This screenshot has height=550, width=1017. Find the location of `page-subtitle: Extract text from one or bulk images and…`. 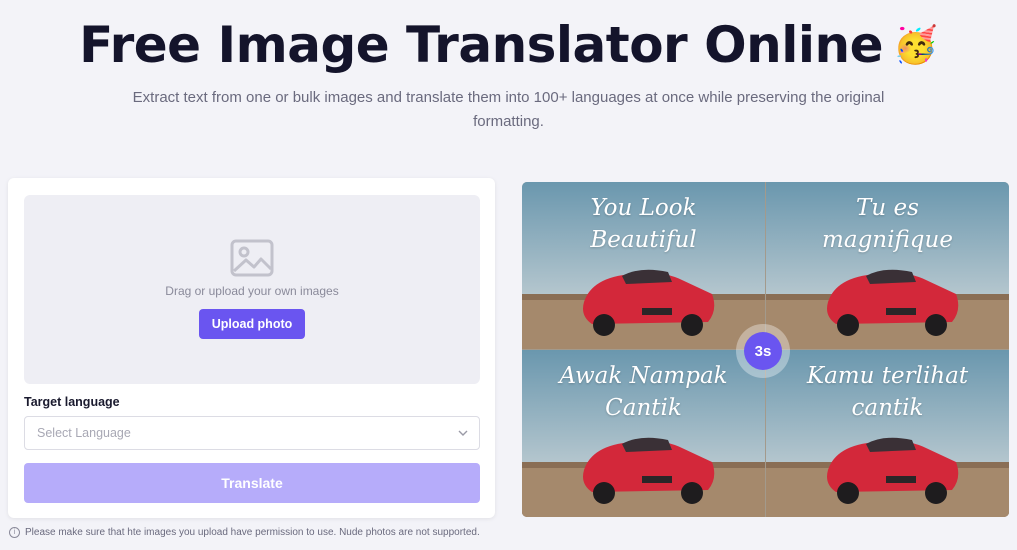

page-subtitle: Extract text from one or bulk images and… is located at coordinates (508, 109).